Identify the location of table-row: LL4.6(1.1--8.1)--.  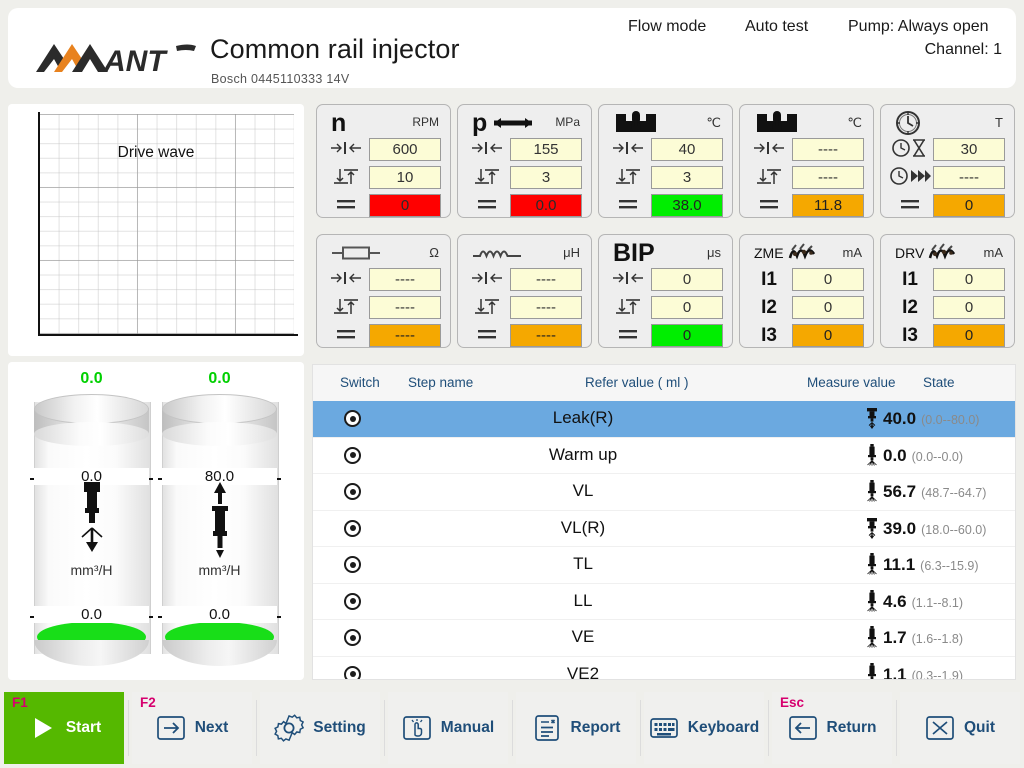
(664, 602).